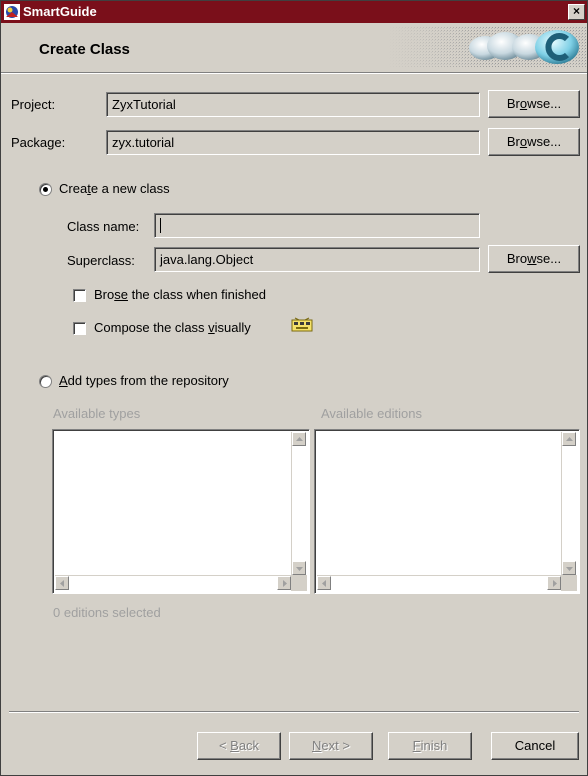  I want to click on close-icon: ×, so click(576, 11).